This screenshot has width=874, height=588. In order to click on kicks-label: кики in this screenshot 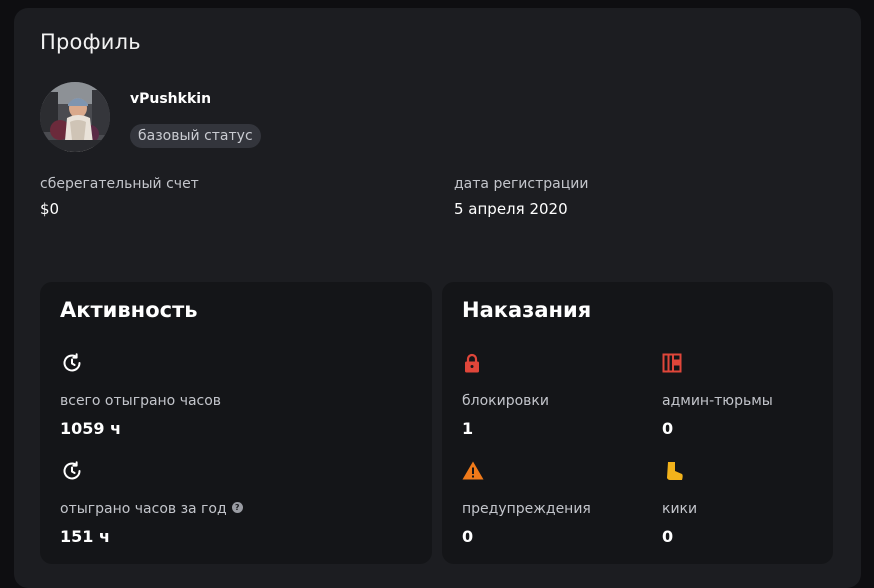, I will do `click(680, 509)`.